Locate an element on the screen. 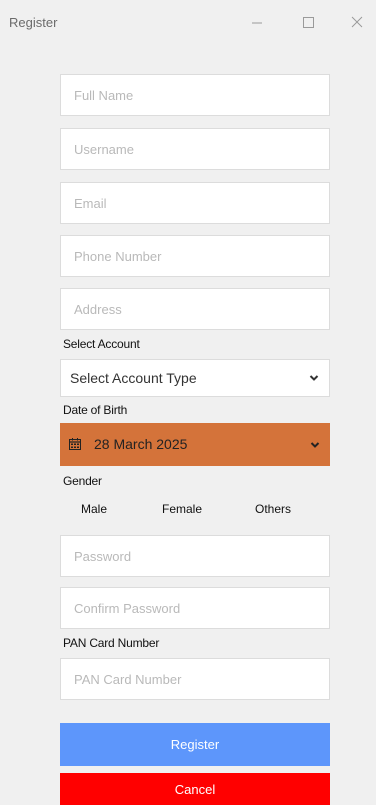 The image size is (376, 805). password-field is located at coordinates (195, 556).